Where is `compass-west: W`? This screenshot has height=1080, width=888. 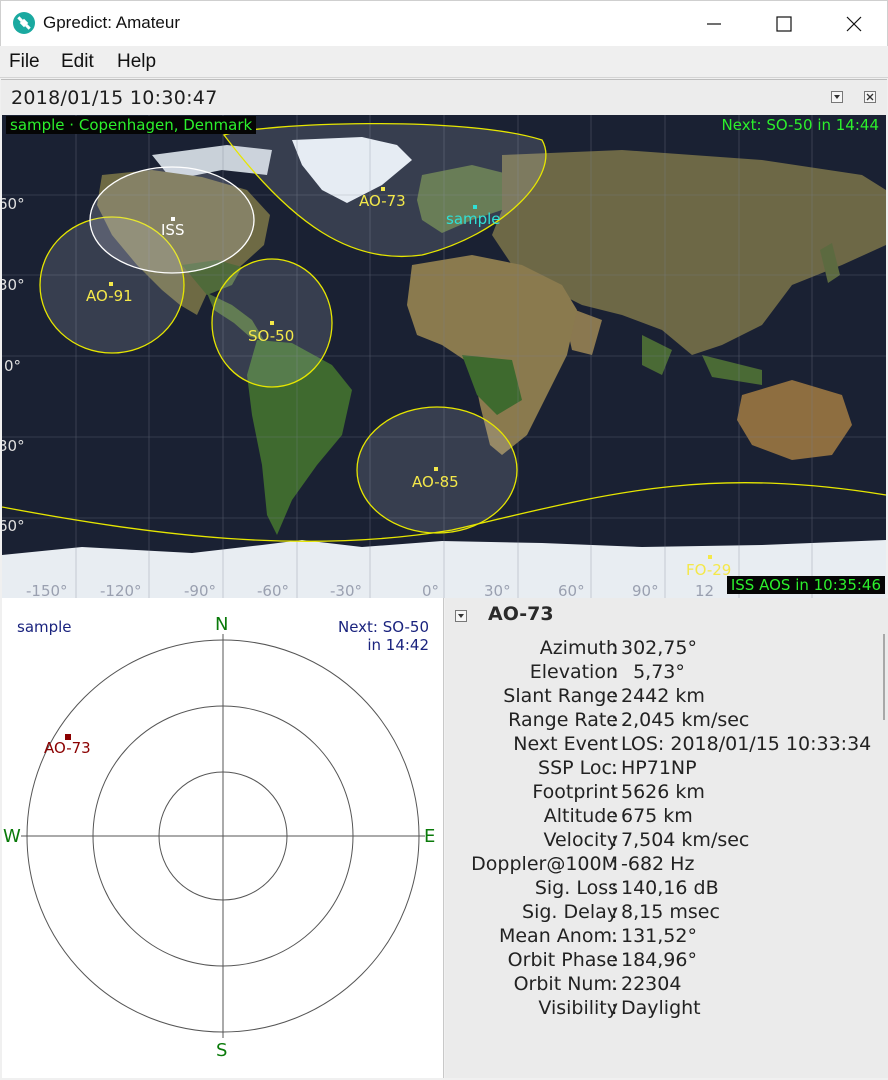
compass-west: W is located at coordinates (12, 836).